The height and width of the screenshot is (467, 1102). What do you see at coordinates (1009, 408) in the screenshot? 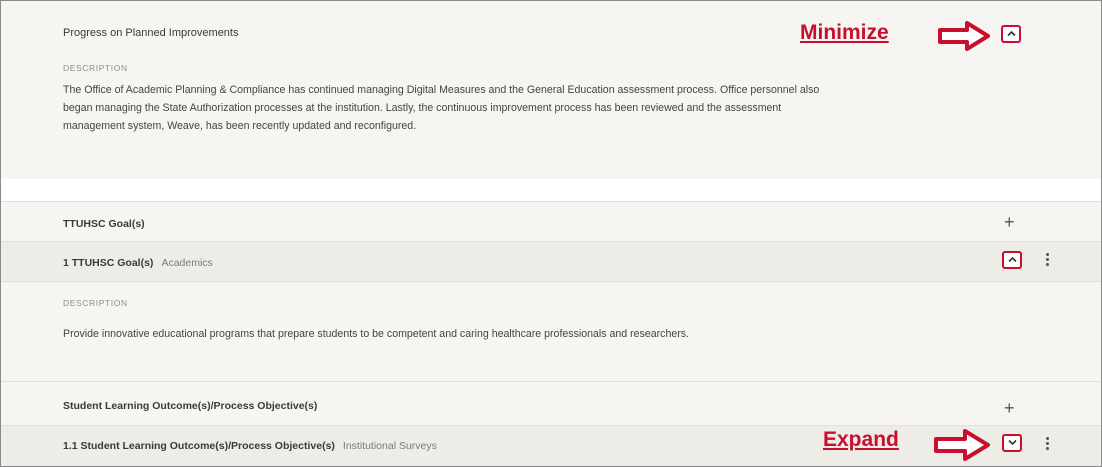
I see `add-slo-button: +` at bounding box center [1009, 408].